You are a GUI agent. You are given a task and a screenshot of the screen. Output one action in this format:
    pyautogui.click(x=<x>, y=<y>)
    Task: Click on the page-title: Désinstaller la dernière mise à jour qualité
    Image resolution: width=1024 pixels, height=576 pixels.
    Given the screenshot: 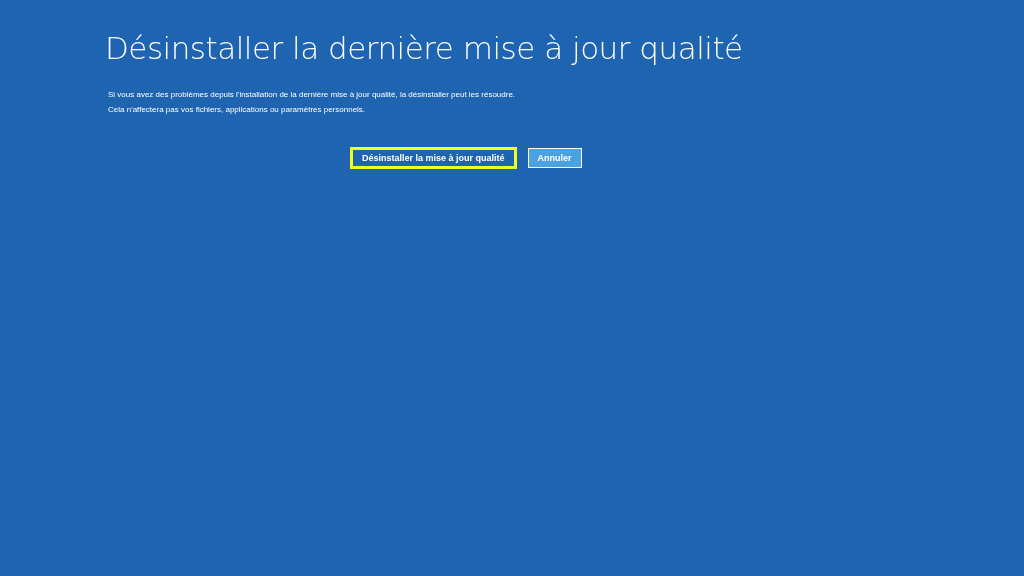 What is the action you would take?
    pyautogui.click(x=424, y=48)
    